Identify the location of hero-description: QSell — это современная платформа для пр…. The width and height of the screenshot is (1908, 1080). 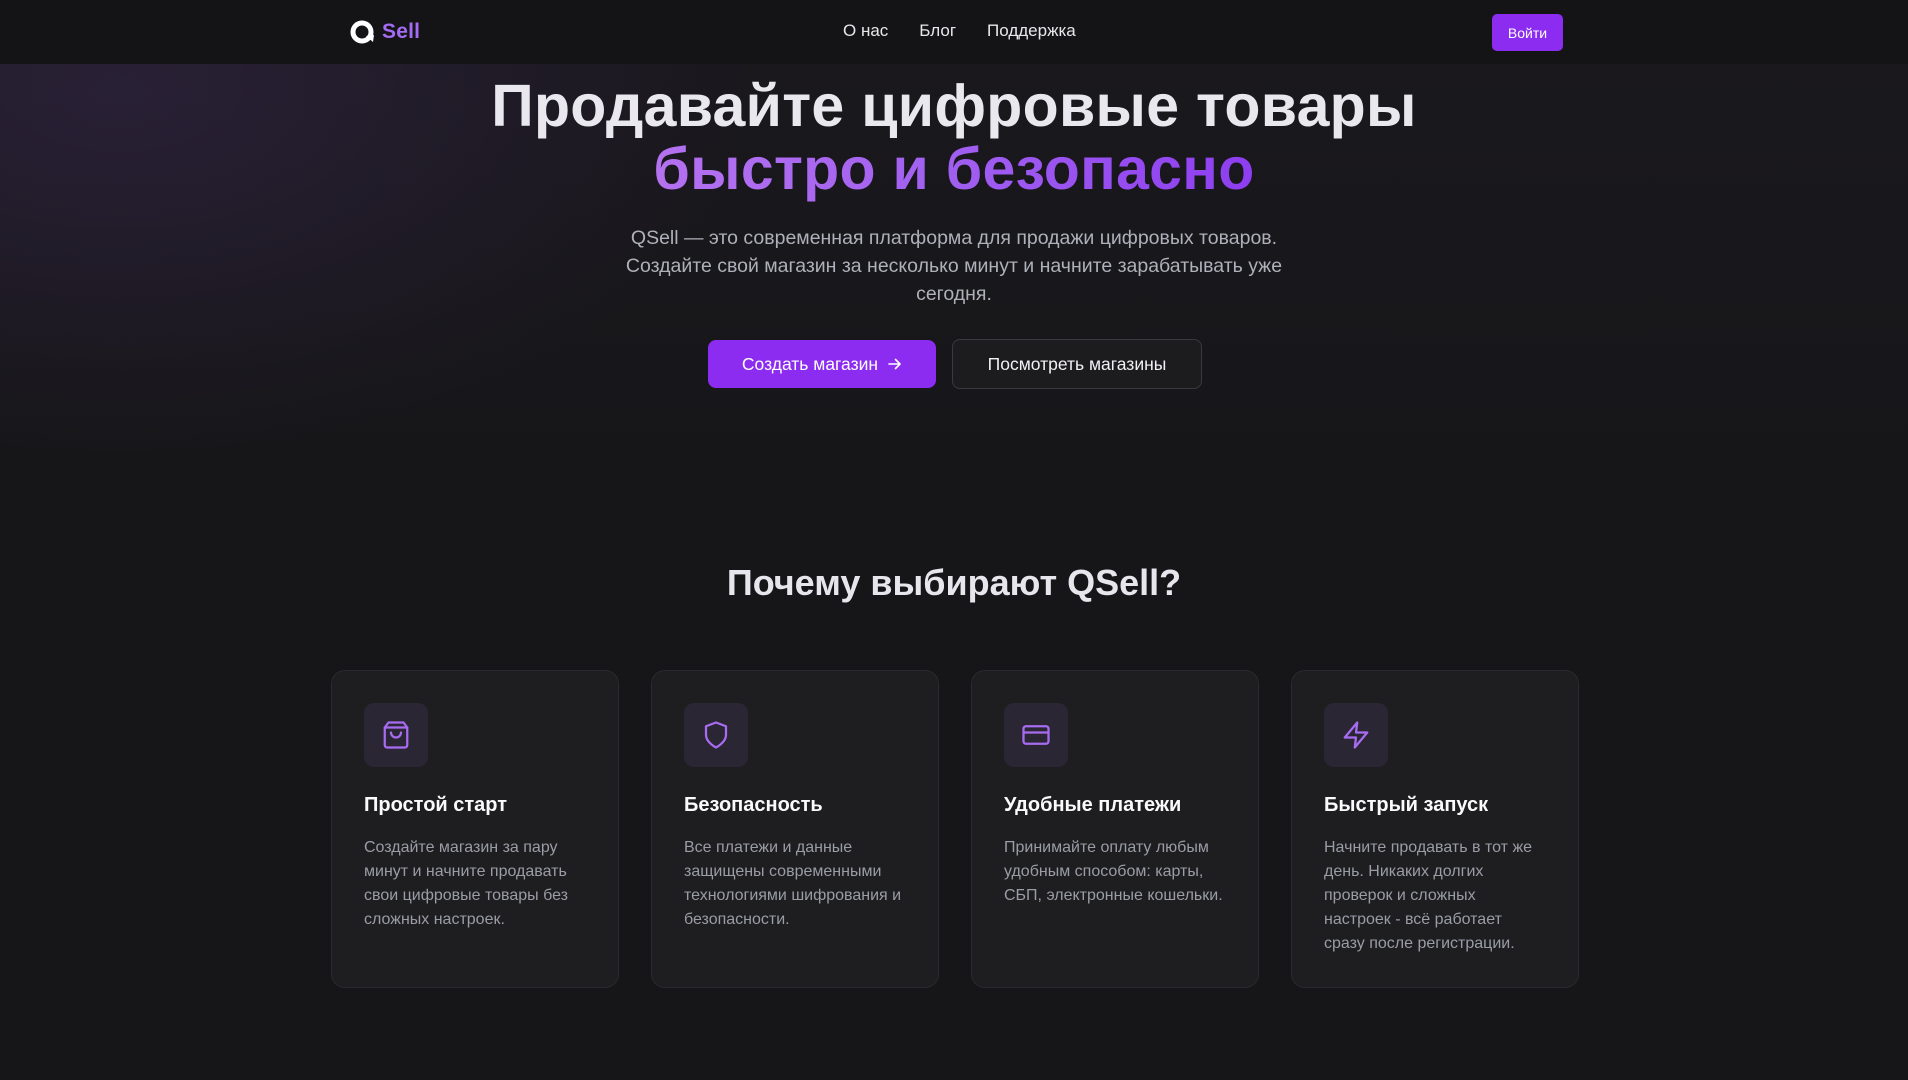
(954, 266).